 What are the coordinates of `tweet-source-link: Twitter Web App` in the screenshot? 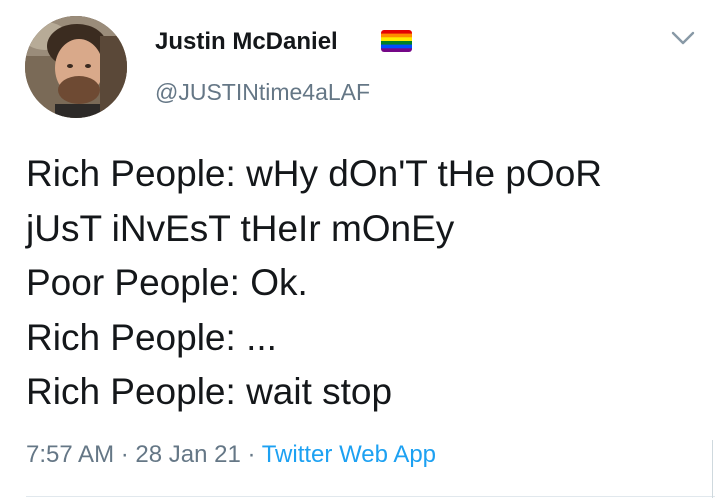 It's located at (349, 454).